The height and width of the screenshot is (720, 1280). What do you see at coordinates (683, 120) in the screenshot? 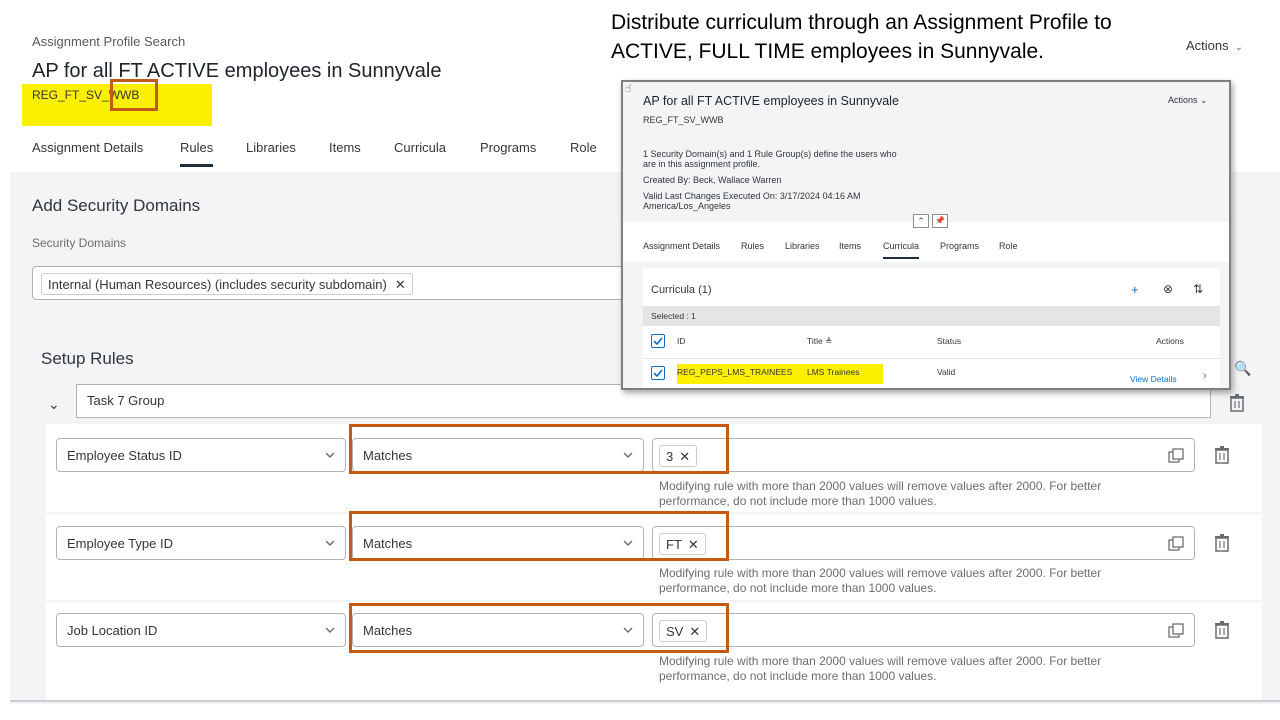
I see `popup-profile-id: REG_FT_SV_WWB` at bounding box center [683, 120].